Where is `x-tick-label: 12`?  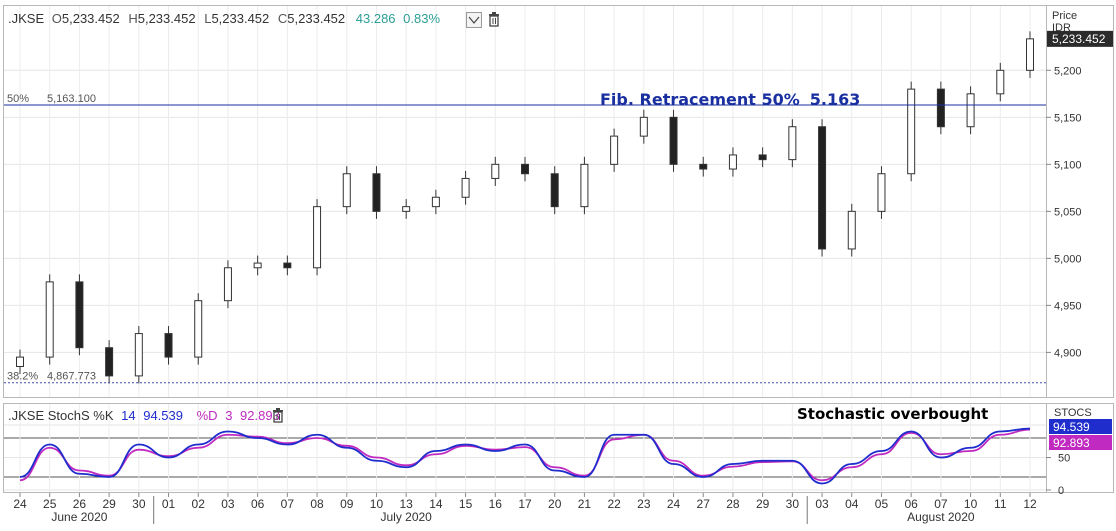 x-tick-label: 12 is located at coordinates (1030, 504).